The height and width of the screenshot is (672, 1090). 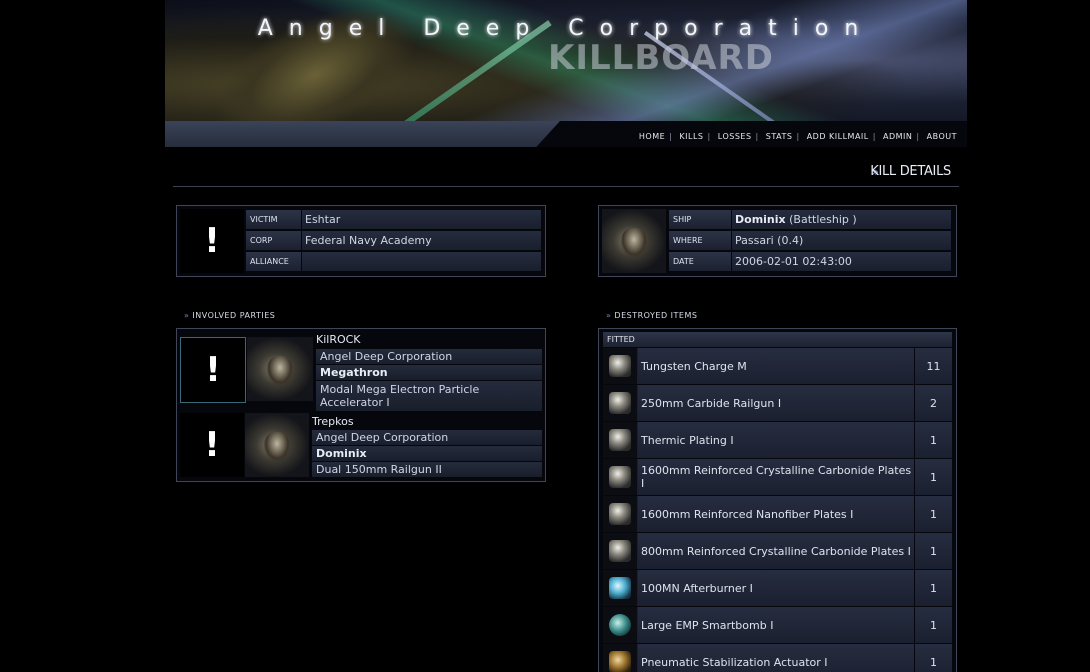 I want to click on item-name: 1600mm Reinforced Nanofiber Plates I, so click(x=776, y=514).